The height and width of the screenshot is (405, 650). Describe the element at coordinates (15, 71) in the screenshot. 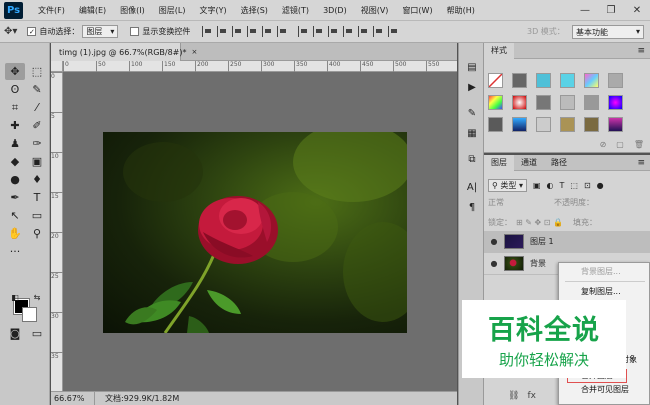

I see `move-tool-icon: ✥` at that location.